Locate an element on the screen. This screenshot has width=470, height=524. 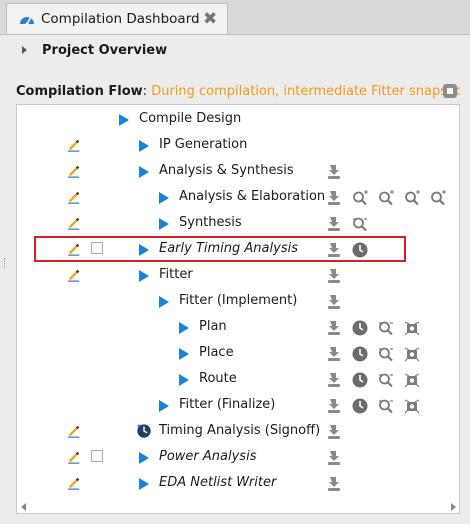
flow-row-route: Route is located at coordinates (238, 380).